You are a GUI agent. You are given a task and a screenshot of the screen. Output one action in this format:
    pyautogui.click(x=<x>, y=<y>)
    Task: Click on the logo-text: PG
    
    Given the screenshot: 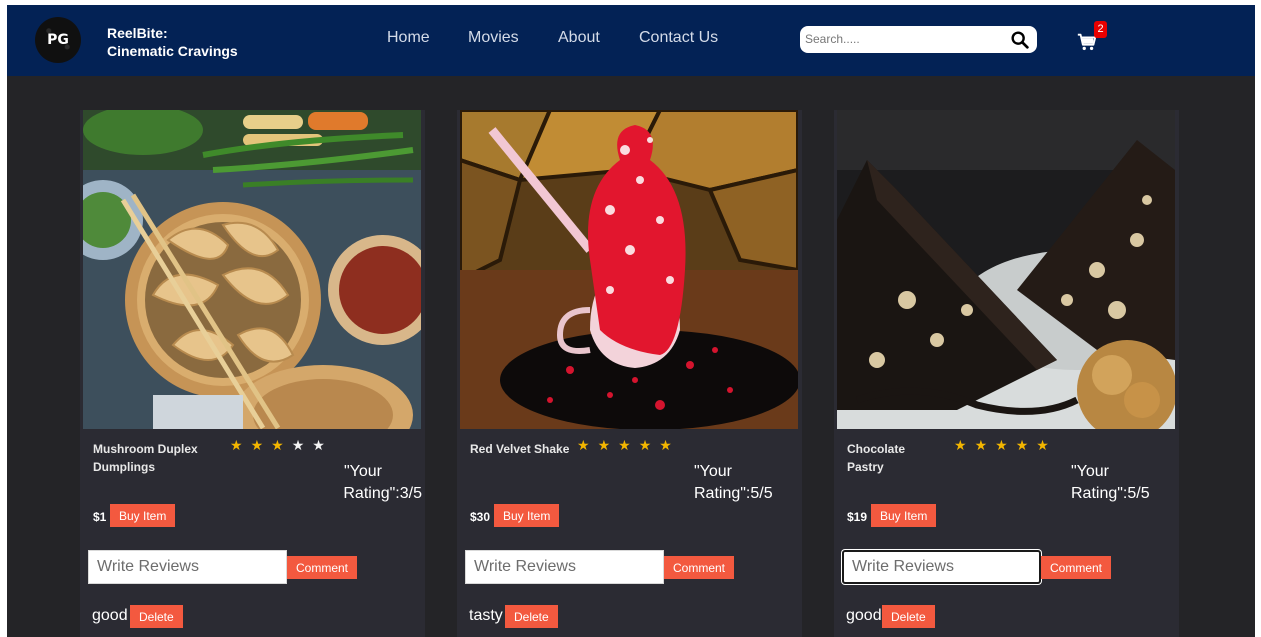 What is the action you would take?
    pyautogui.click(x=58, y=40)
    